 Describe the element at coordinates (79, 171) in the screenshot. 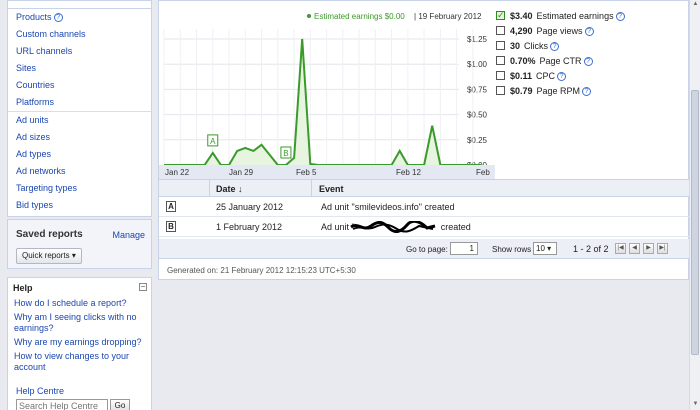

I see `sidebar-item-ad-networks: Ad networks` at that location.